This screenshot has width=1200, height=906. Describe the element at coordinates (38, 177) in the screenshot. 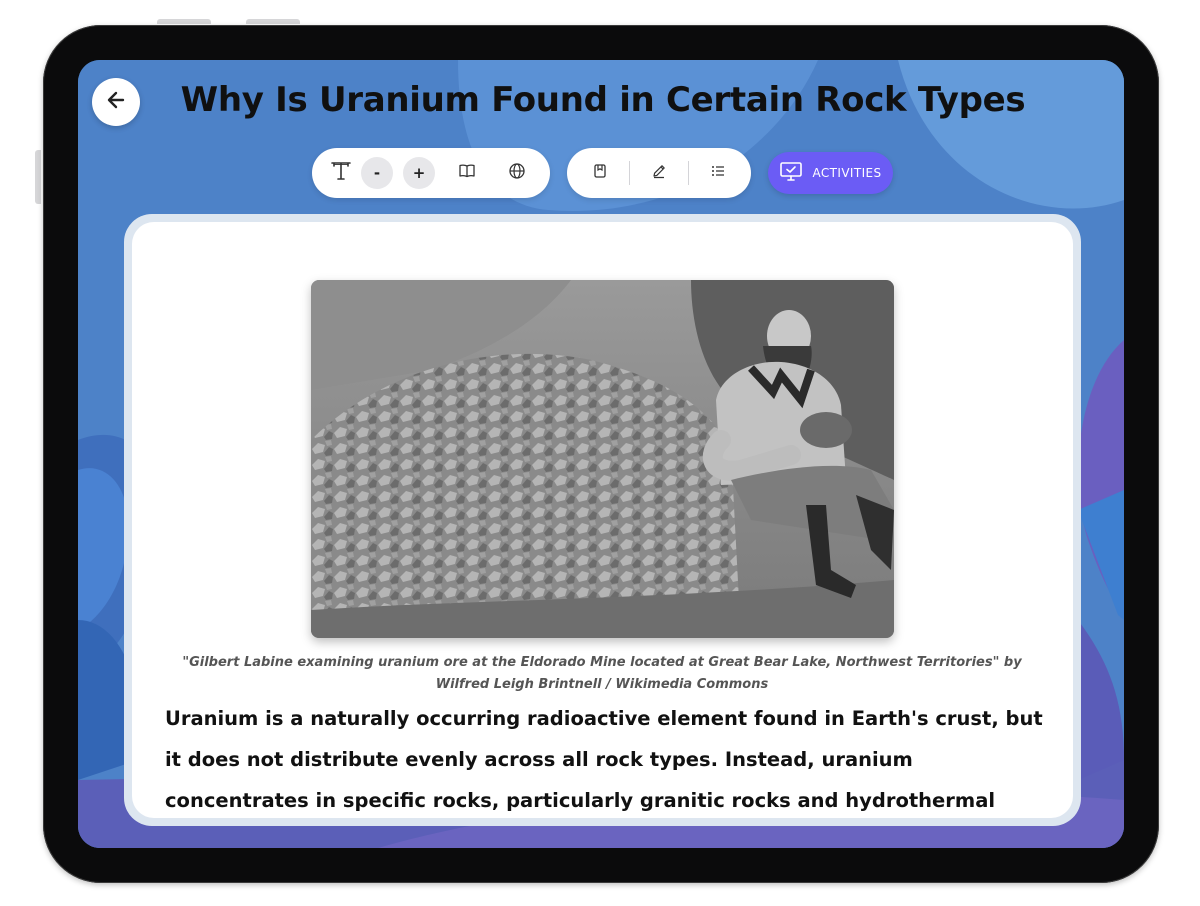

I see `device-button-side` at that location.